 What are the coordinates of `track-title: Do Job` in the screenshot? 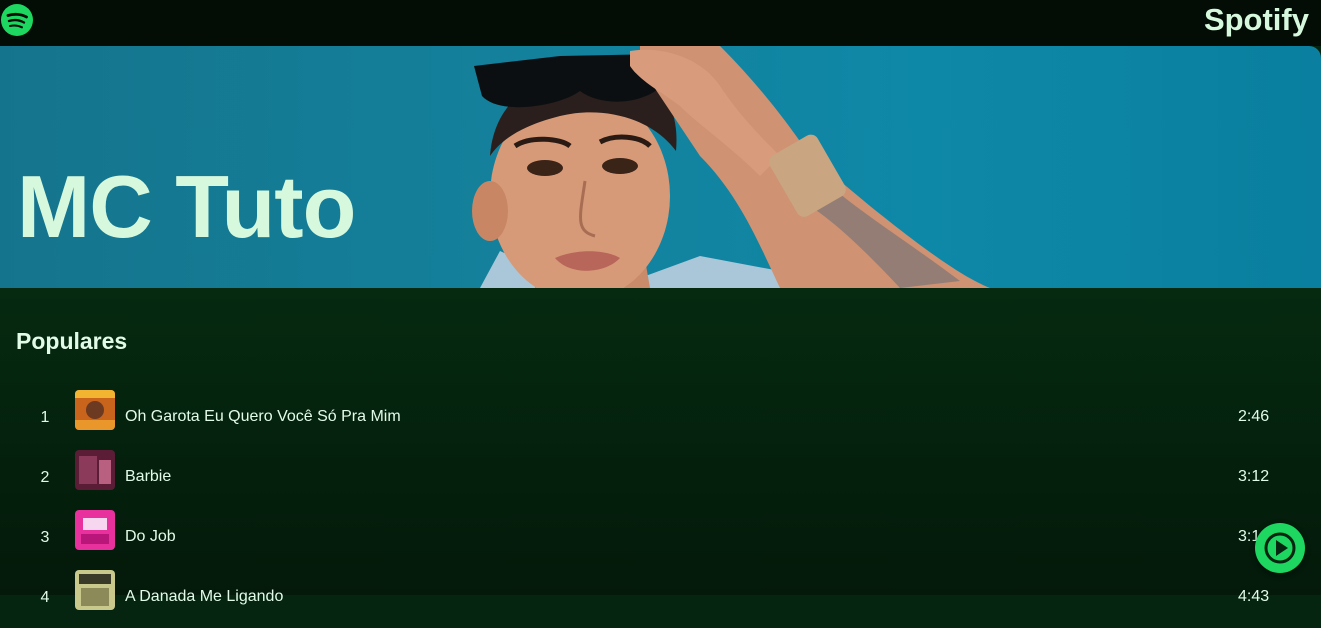 It's located at (150, 537).